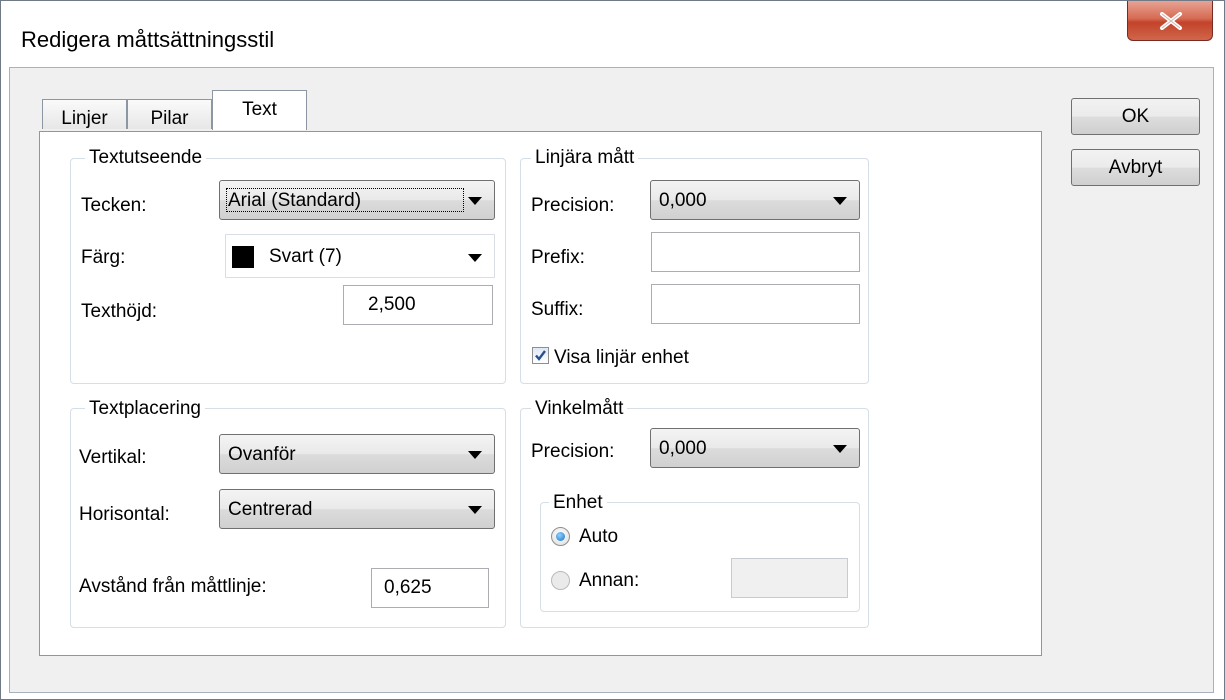 The height and width of the screenshot is (700, 1225). Describe the element at coordinates (146, 158) in the screenshot. I see `group-text-appearance-legend: Textutseende` at that location.